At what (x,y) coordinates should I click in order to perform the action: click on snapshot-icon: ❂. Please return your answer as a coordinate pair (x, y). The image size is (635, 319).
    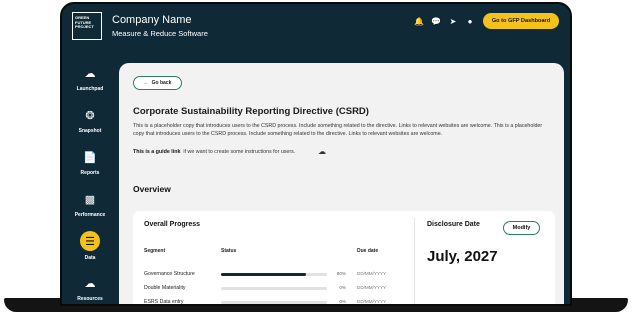
    Looking at the image, I should click on (90, 115).